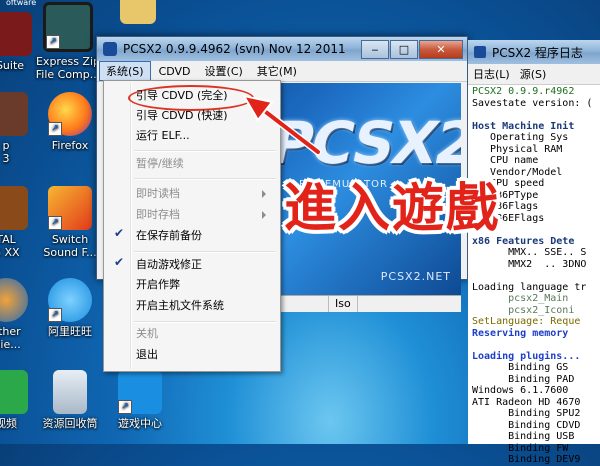 The image size is (600, 466). I want to click on menu-item-enable-cheats: 开启作弊, so click(191, 285).